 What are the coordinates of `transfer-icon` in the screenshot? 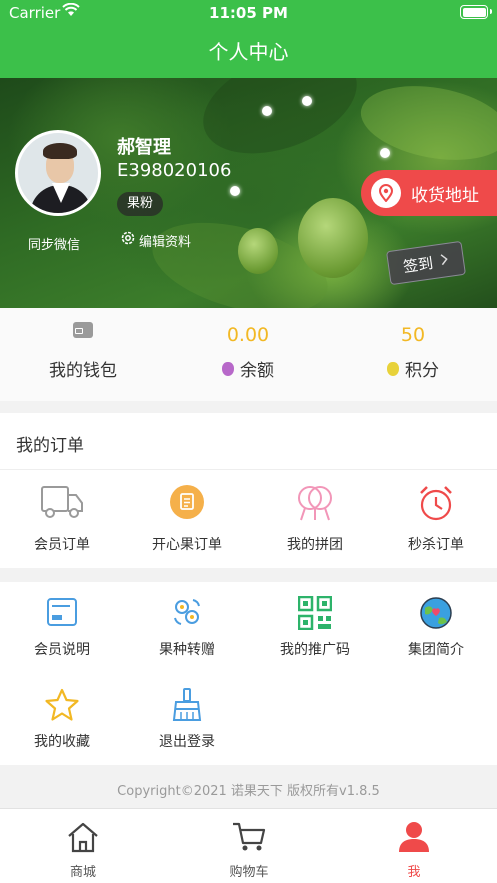 It's located at (187, 614).